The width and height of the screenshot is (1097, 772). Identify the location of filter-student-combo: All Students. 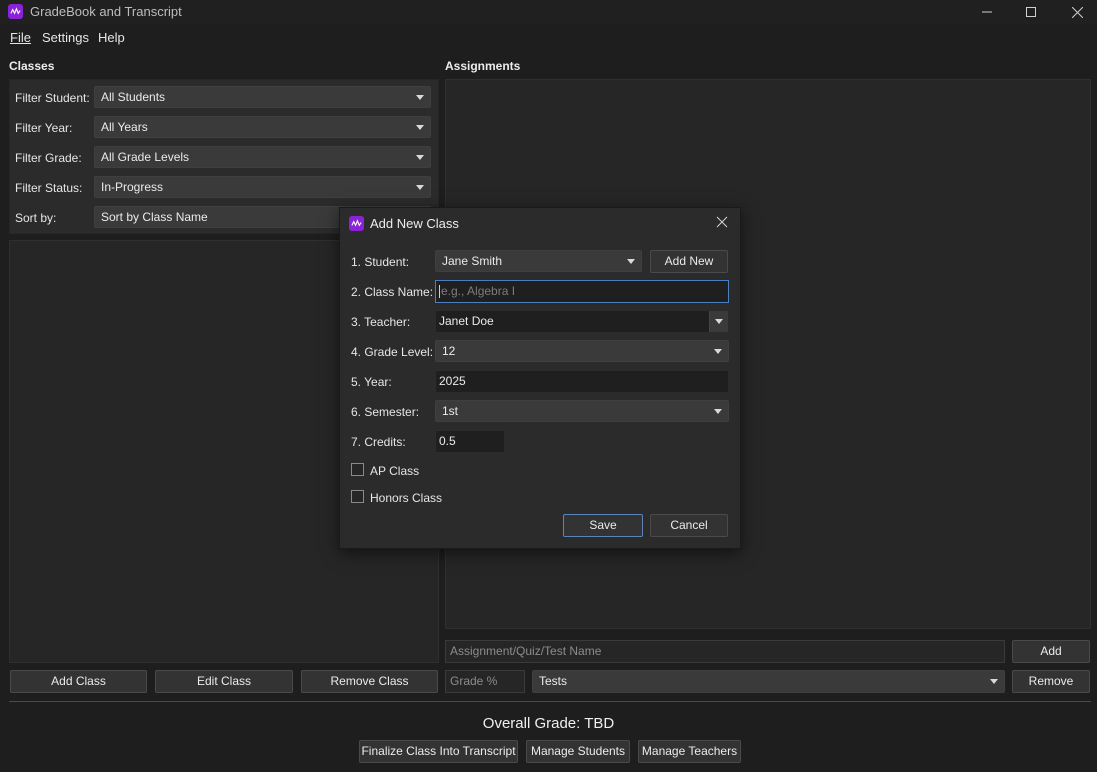
(262, 97).